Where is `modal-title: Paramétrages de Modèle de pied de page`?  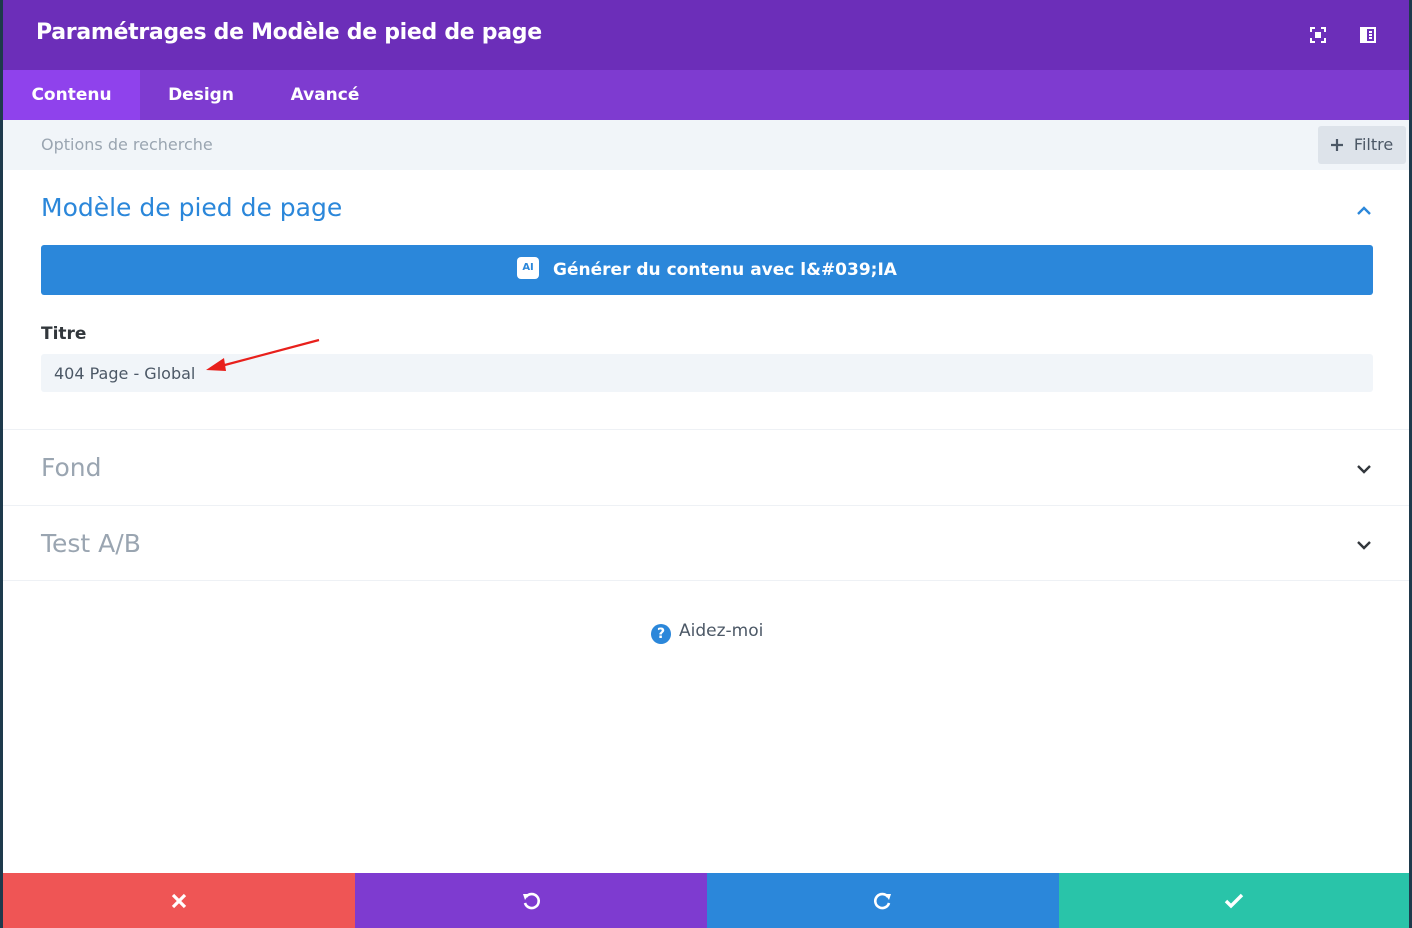
modal-title: Paramétrages de Modèle de pied de page is located at coordinates (289, 32).